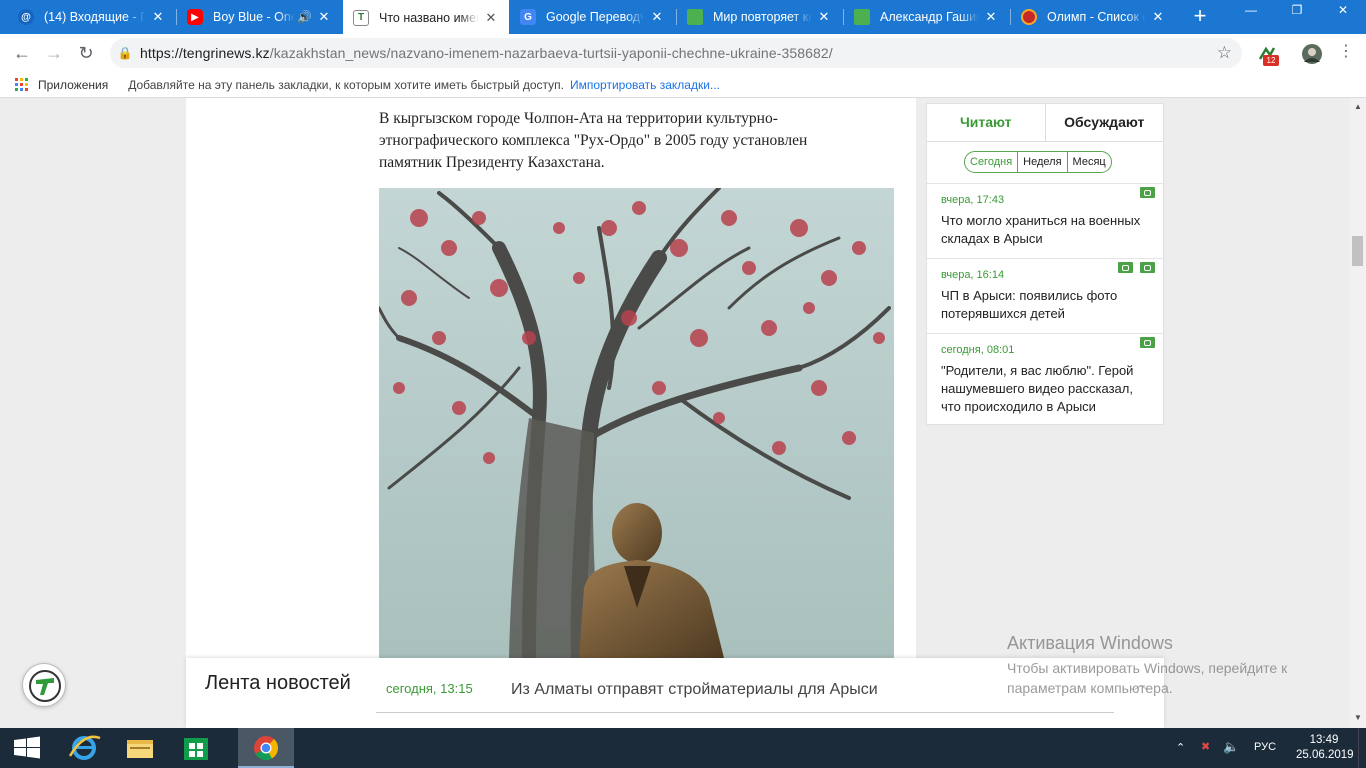 The image size is (1366, 768). Describe the element at coordinates (1200, 16) in the screenshot. I see `new-tab-button: +` at that location.